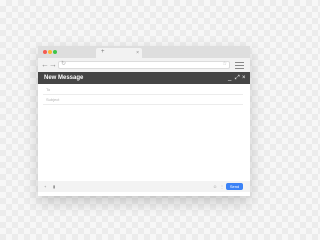 The image size is (320, 240). I want to click on subject-placeholder: Subject, so click(53, 99).